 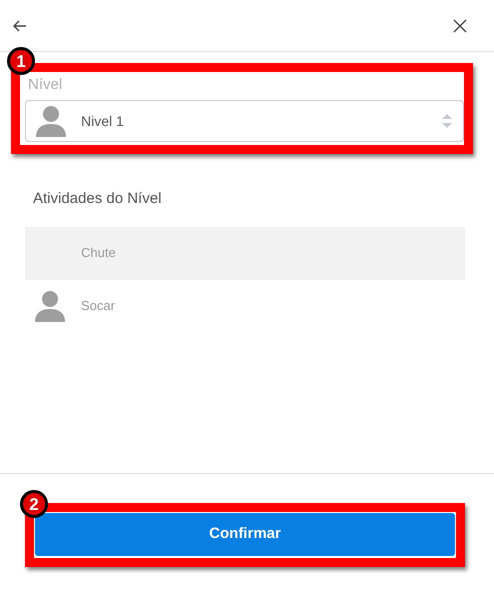 I want to click on field-label: Nível, so click(x=44, y=85).